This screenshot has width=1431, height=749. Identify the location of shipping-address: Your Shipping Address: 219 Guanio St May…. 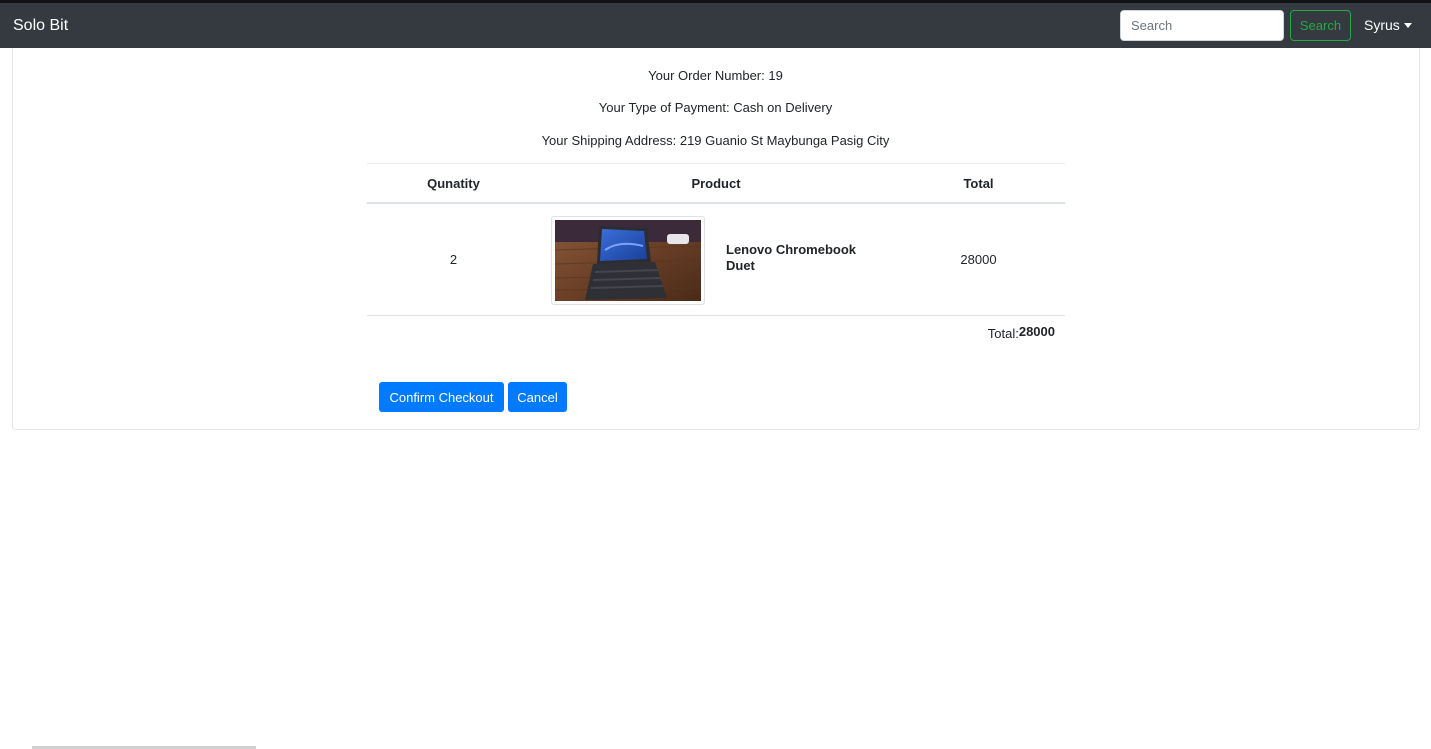
(715, 140).